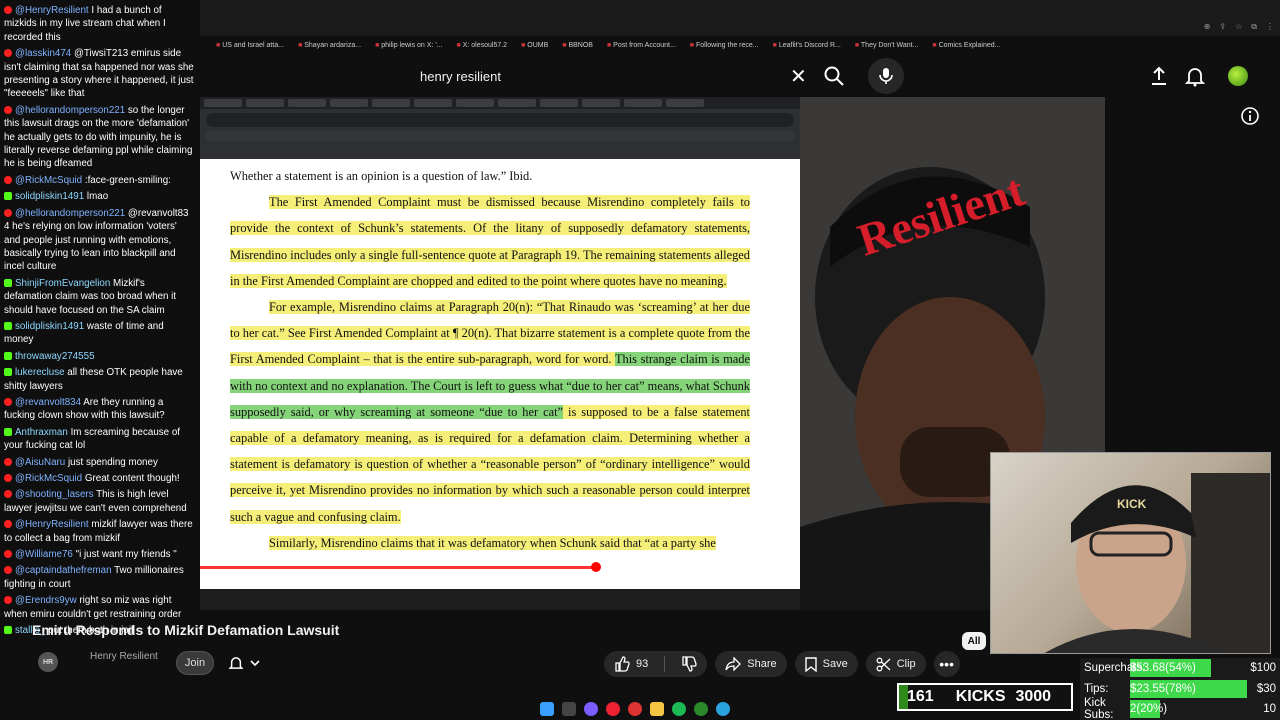  I want to click on chat-text: "i just want my friends ", so click(126, 555).